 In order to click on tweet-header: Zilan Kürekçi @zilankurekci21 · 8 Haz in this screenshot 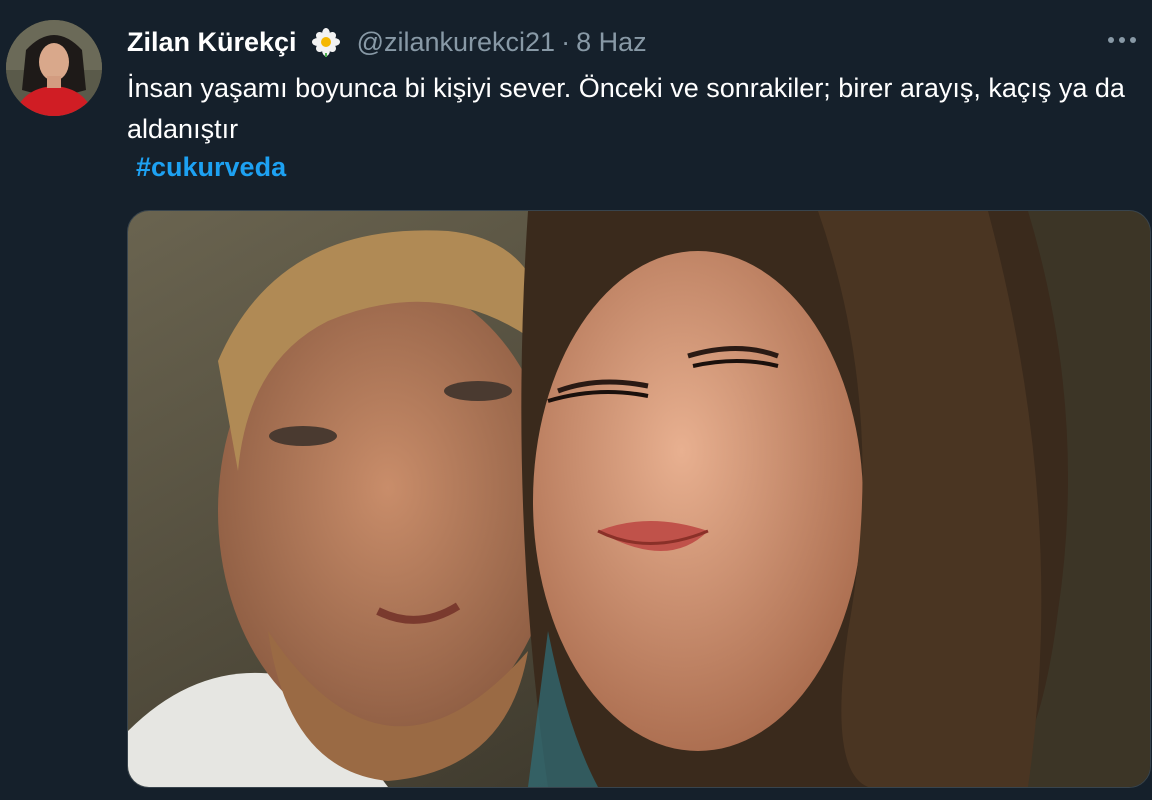, I will do `click(387, 42)`.